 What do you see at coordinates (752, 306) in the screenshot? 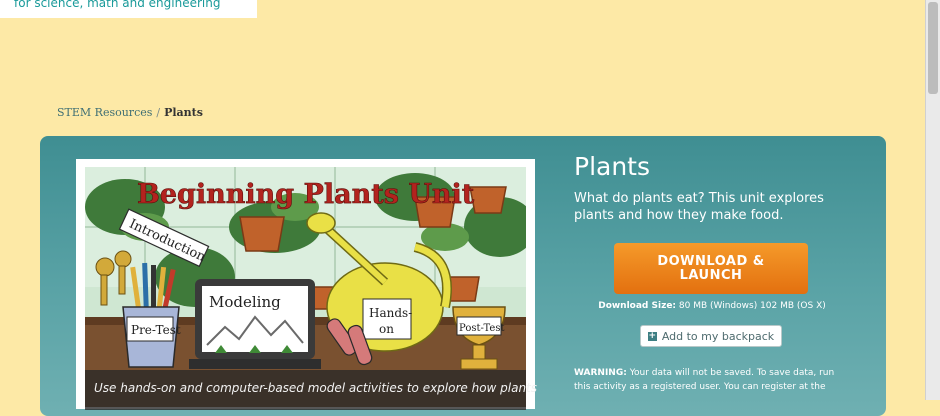
I see `download-size-value: 80 MB (Windows) 102 MB (OS X)` at bounding box center [752, 306].